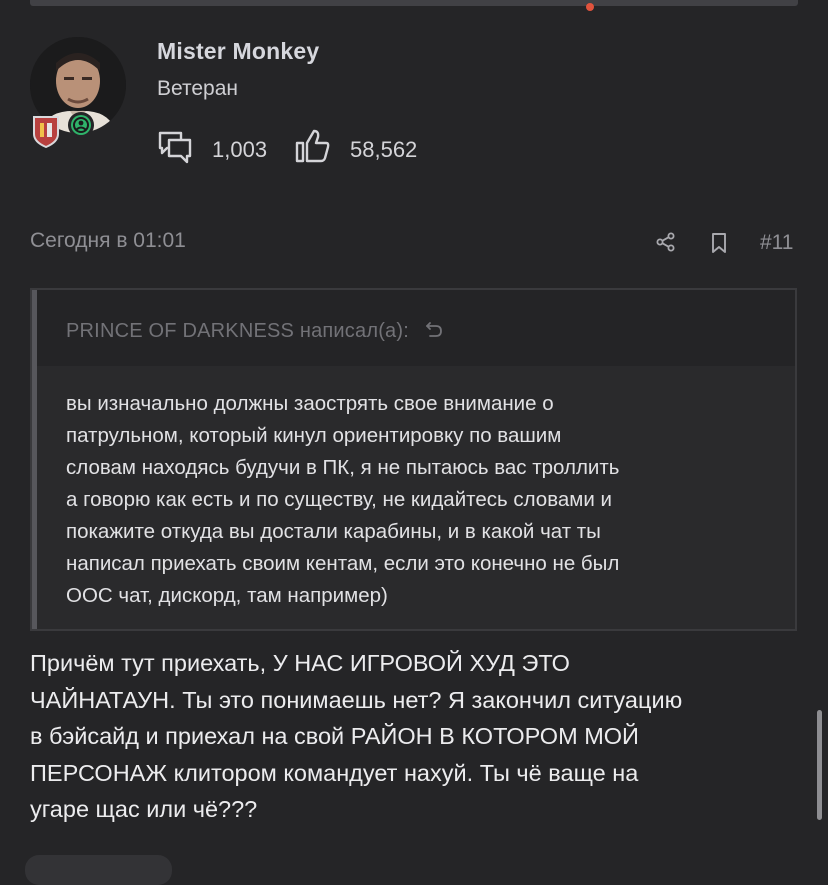 This screenshot has width=828, height=885. What do you see at coordinates (198, 88) in the screenshot?
I see `user-rank: Ветеран` at bounding box center [198, 88].